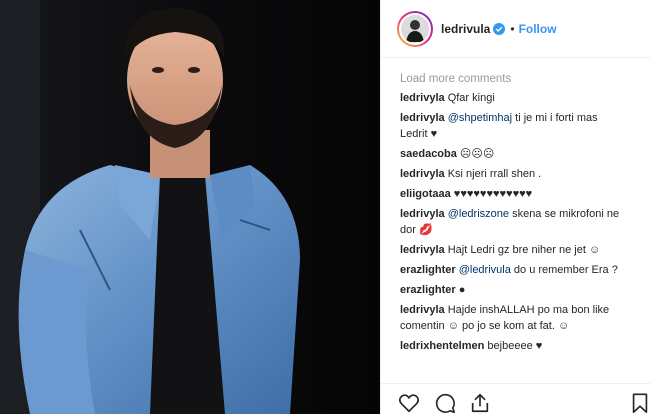 The width and height of the screenshot is (650, 414). Describe the element at coordinates (428, 154) in the screenshot. I see `comment-username: saedacoba` at that location.